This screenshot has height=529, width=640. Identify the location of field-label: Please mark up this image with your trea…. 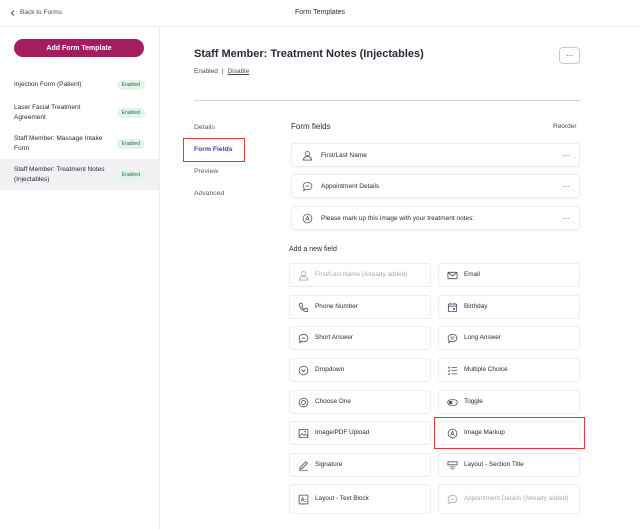
(398, 218).